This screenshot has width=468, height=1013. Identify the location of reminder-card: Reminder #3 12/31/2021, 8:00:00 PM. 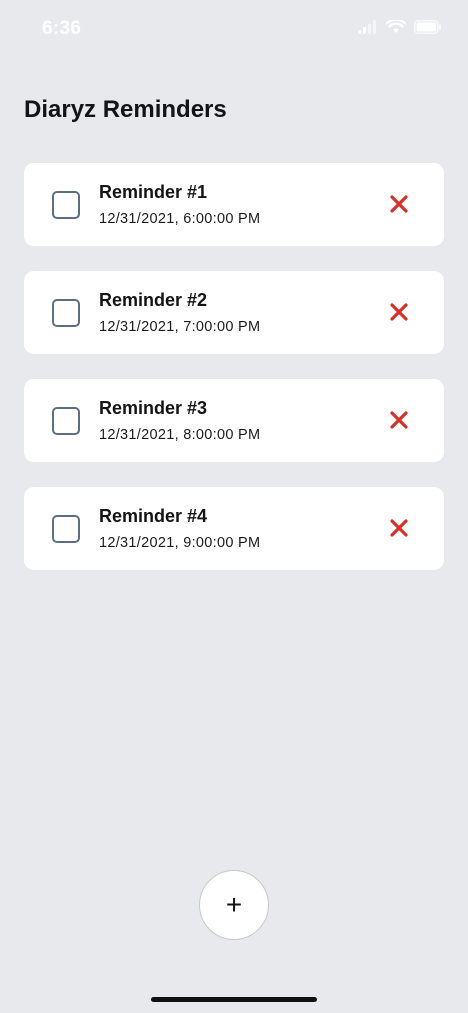
(234, 420).